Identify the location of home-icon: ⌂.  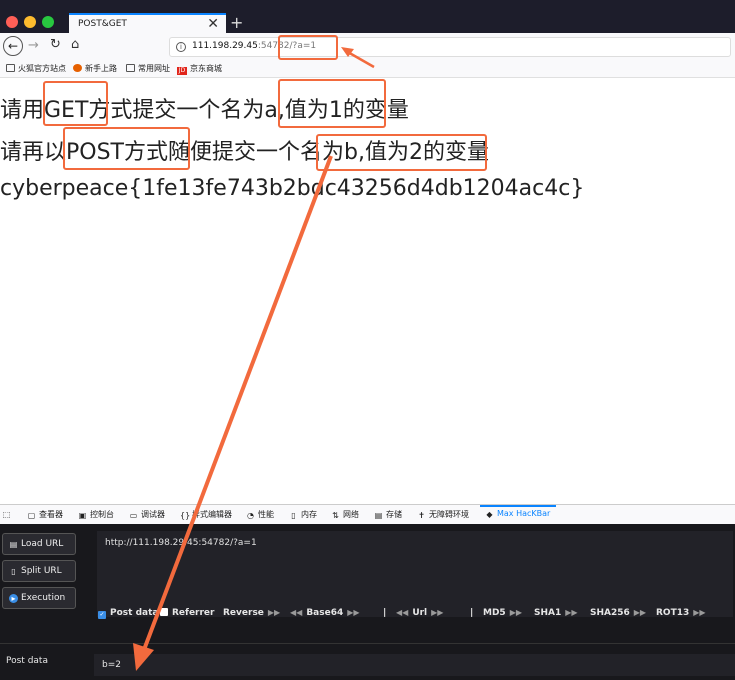
(75, 44).